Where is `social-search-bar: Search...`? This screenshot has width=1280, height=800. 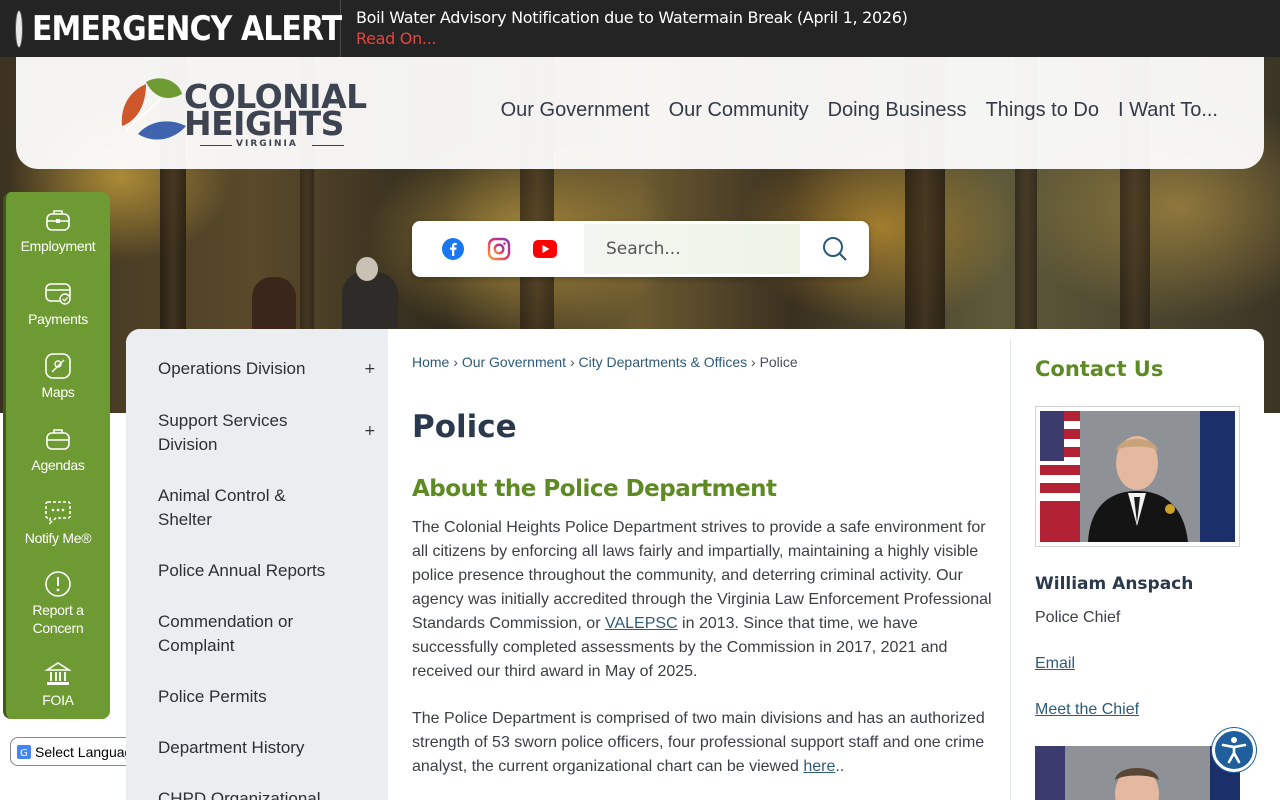
social-search-bar: Search... is located at coordinates (640, 249).